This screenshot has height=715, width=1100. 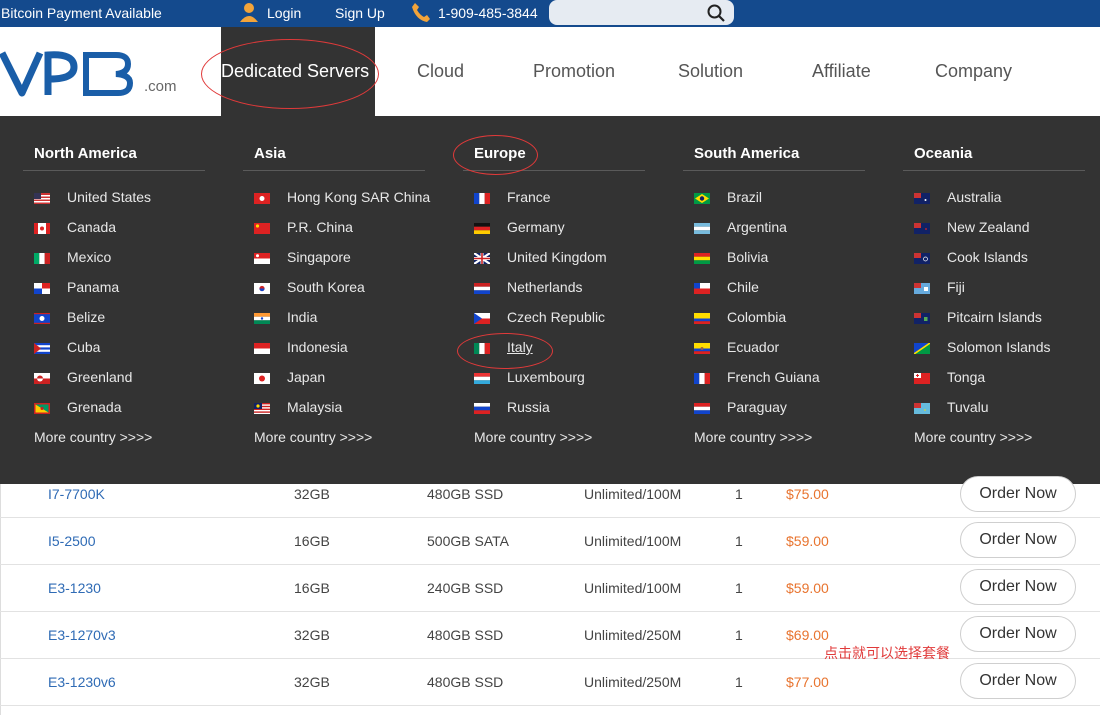 I want to click on hong-kong-flag-icon, so click(x=262, y=198).